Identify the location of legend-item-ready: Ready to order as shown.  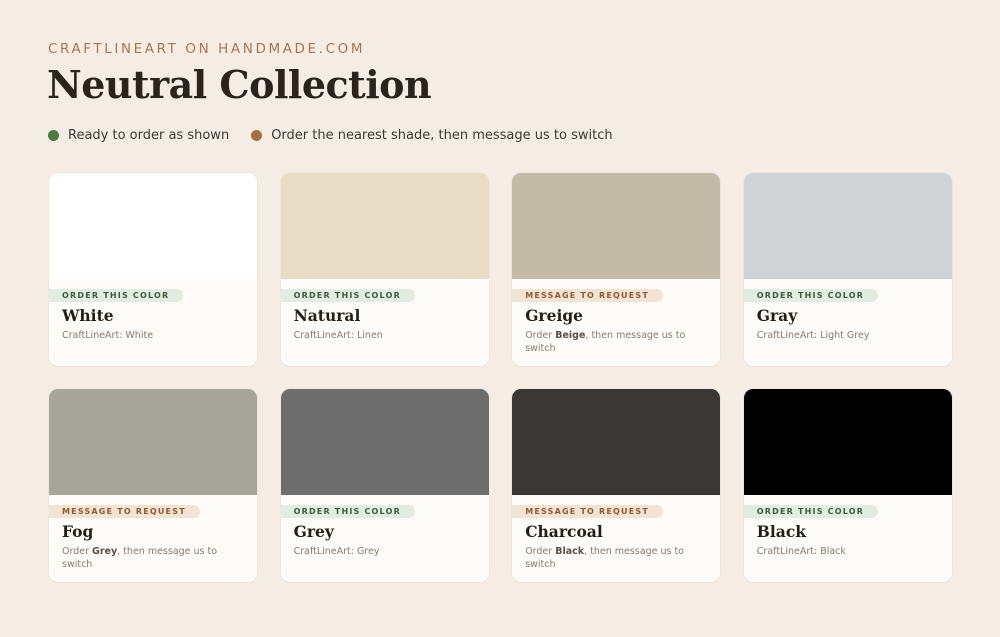
(138, 135).